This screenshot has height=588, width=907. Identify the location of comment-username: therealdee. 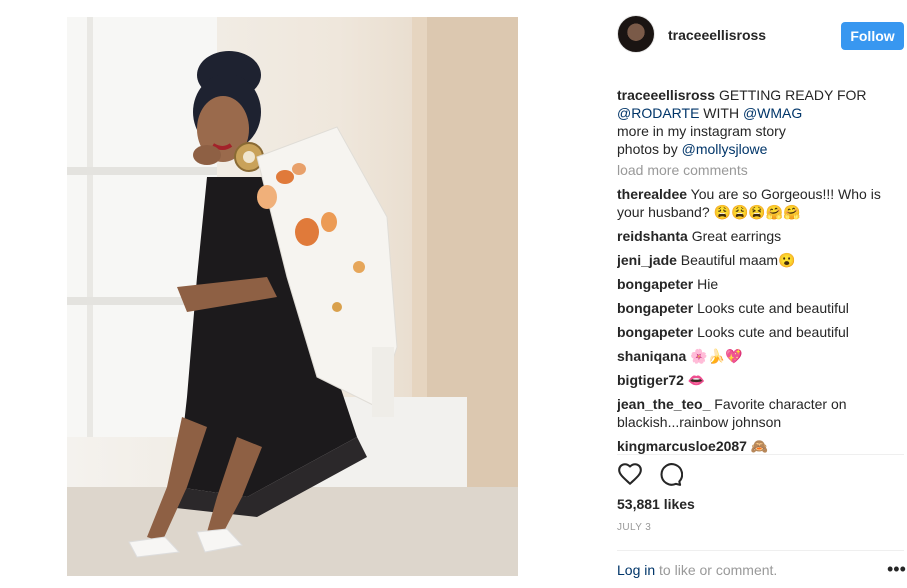
(652, 194).